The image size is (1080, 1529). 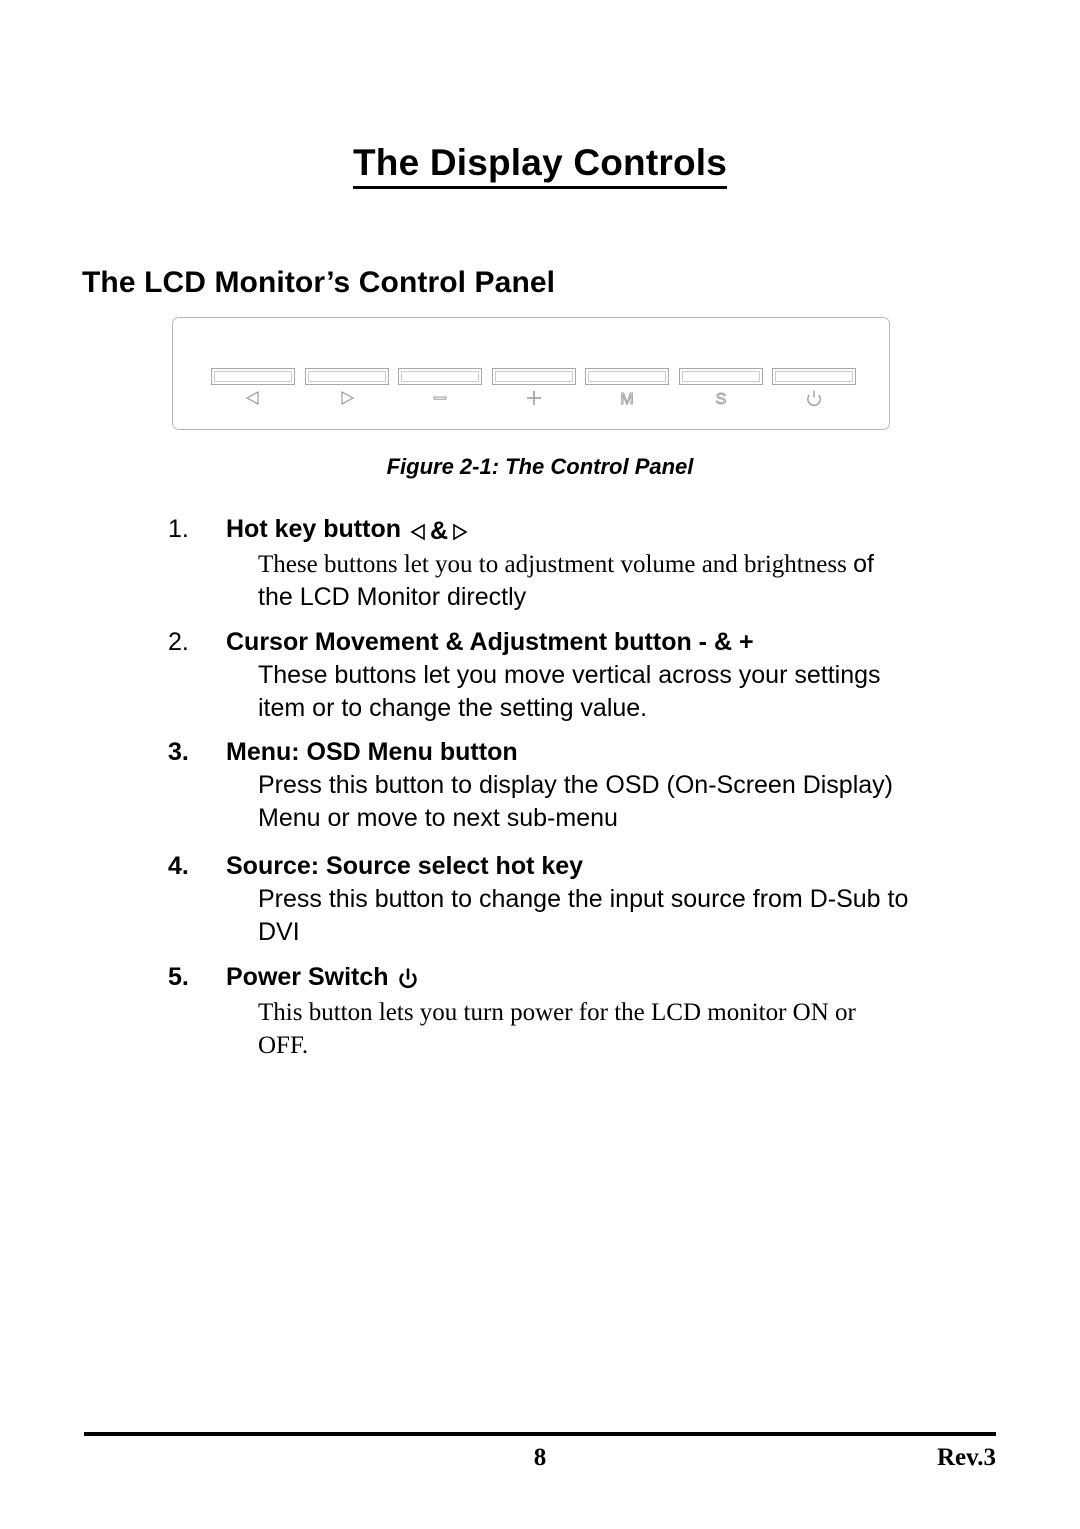 I want to click on list-item-heading: 4. Source: Source select hot key, so click(x=540, y=866).